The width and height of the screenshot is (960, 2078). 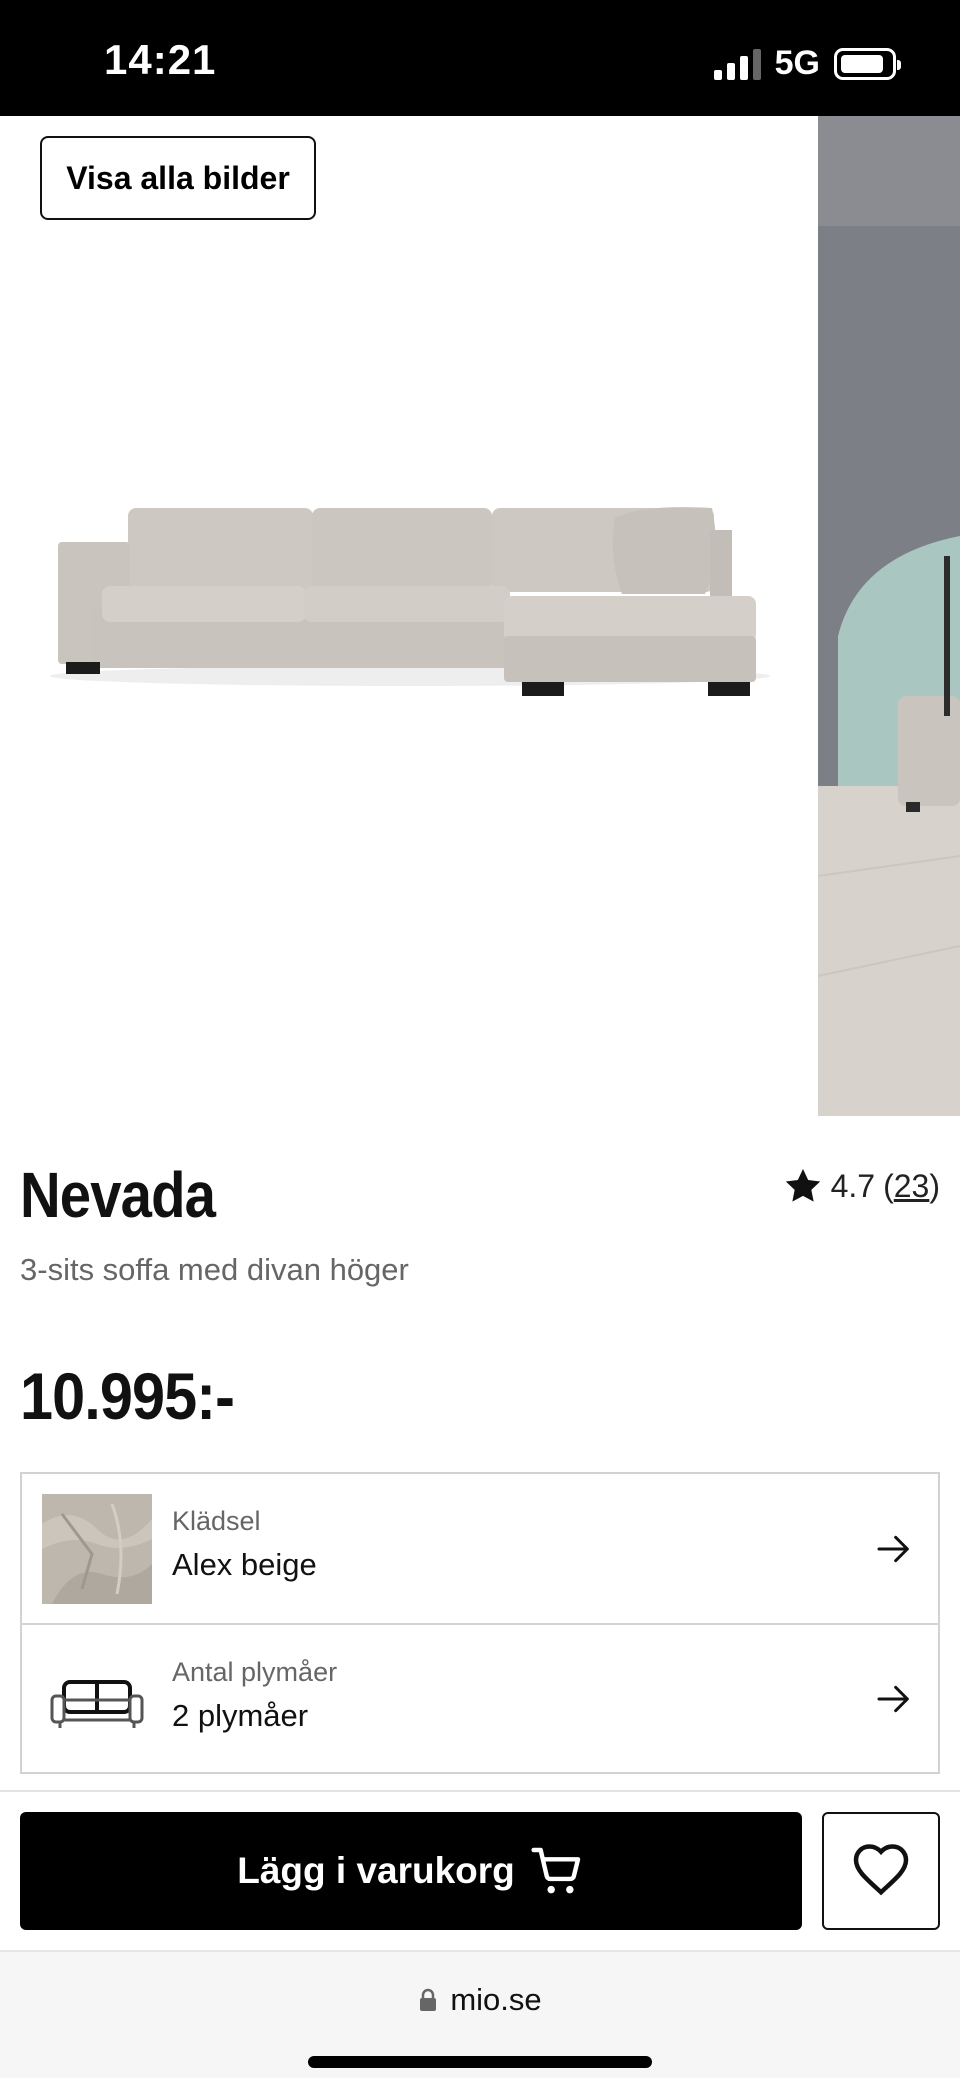 I want to click on cart-icon, so click(x=555, y=1870).